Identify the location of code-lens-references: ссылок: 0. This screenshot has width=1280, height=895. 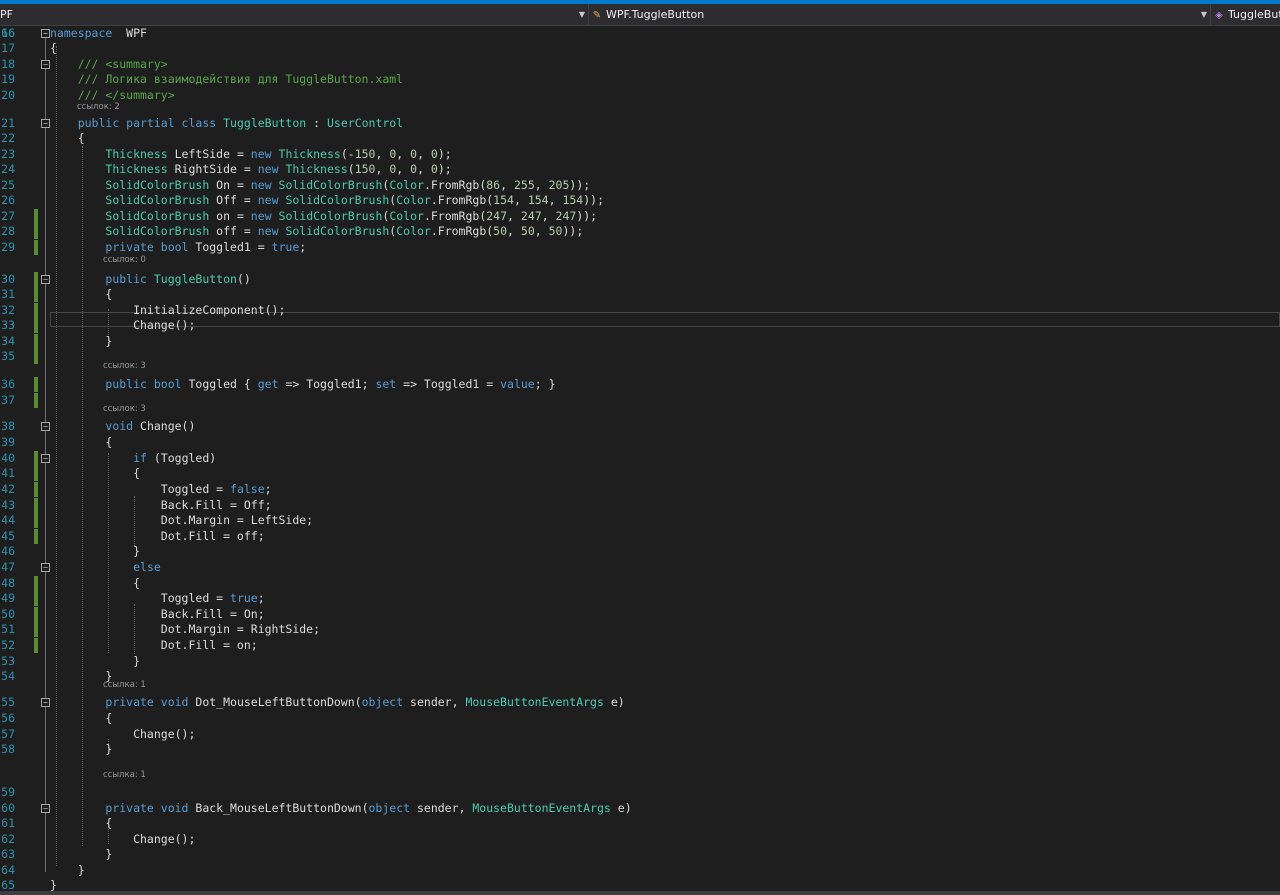
(124, 260).